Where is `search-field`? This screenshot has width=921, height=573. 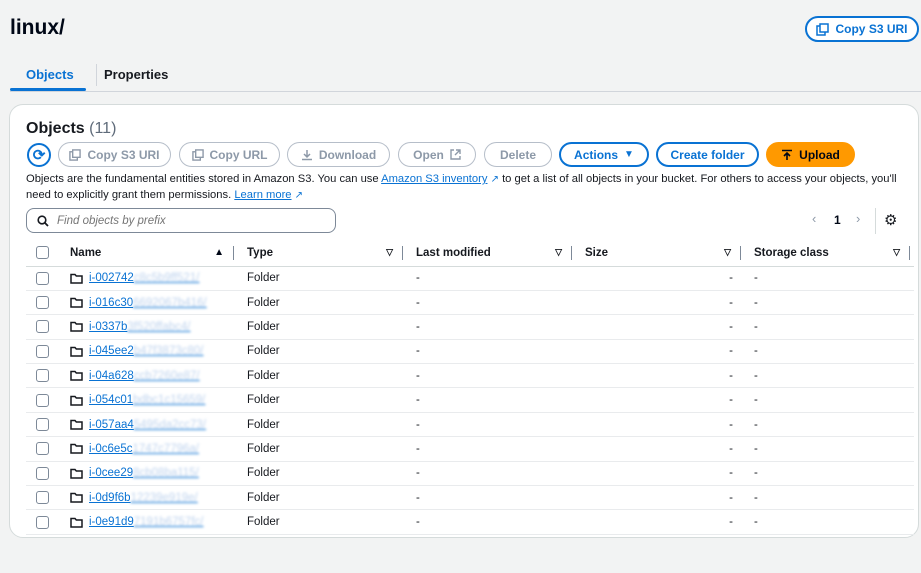 search-field is located at coordinates (181, 220).